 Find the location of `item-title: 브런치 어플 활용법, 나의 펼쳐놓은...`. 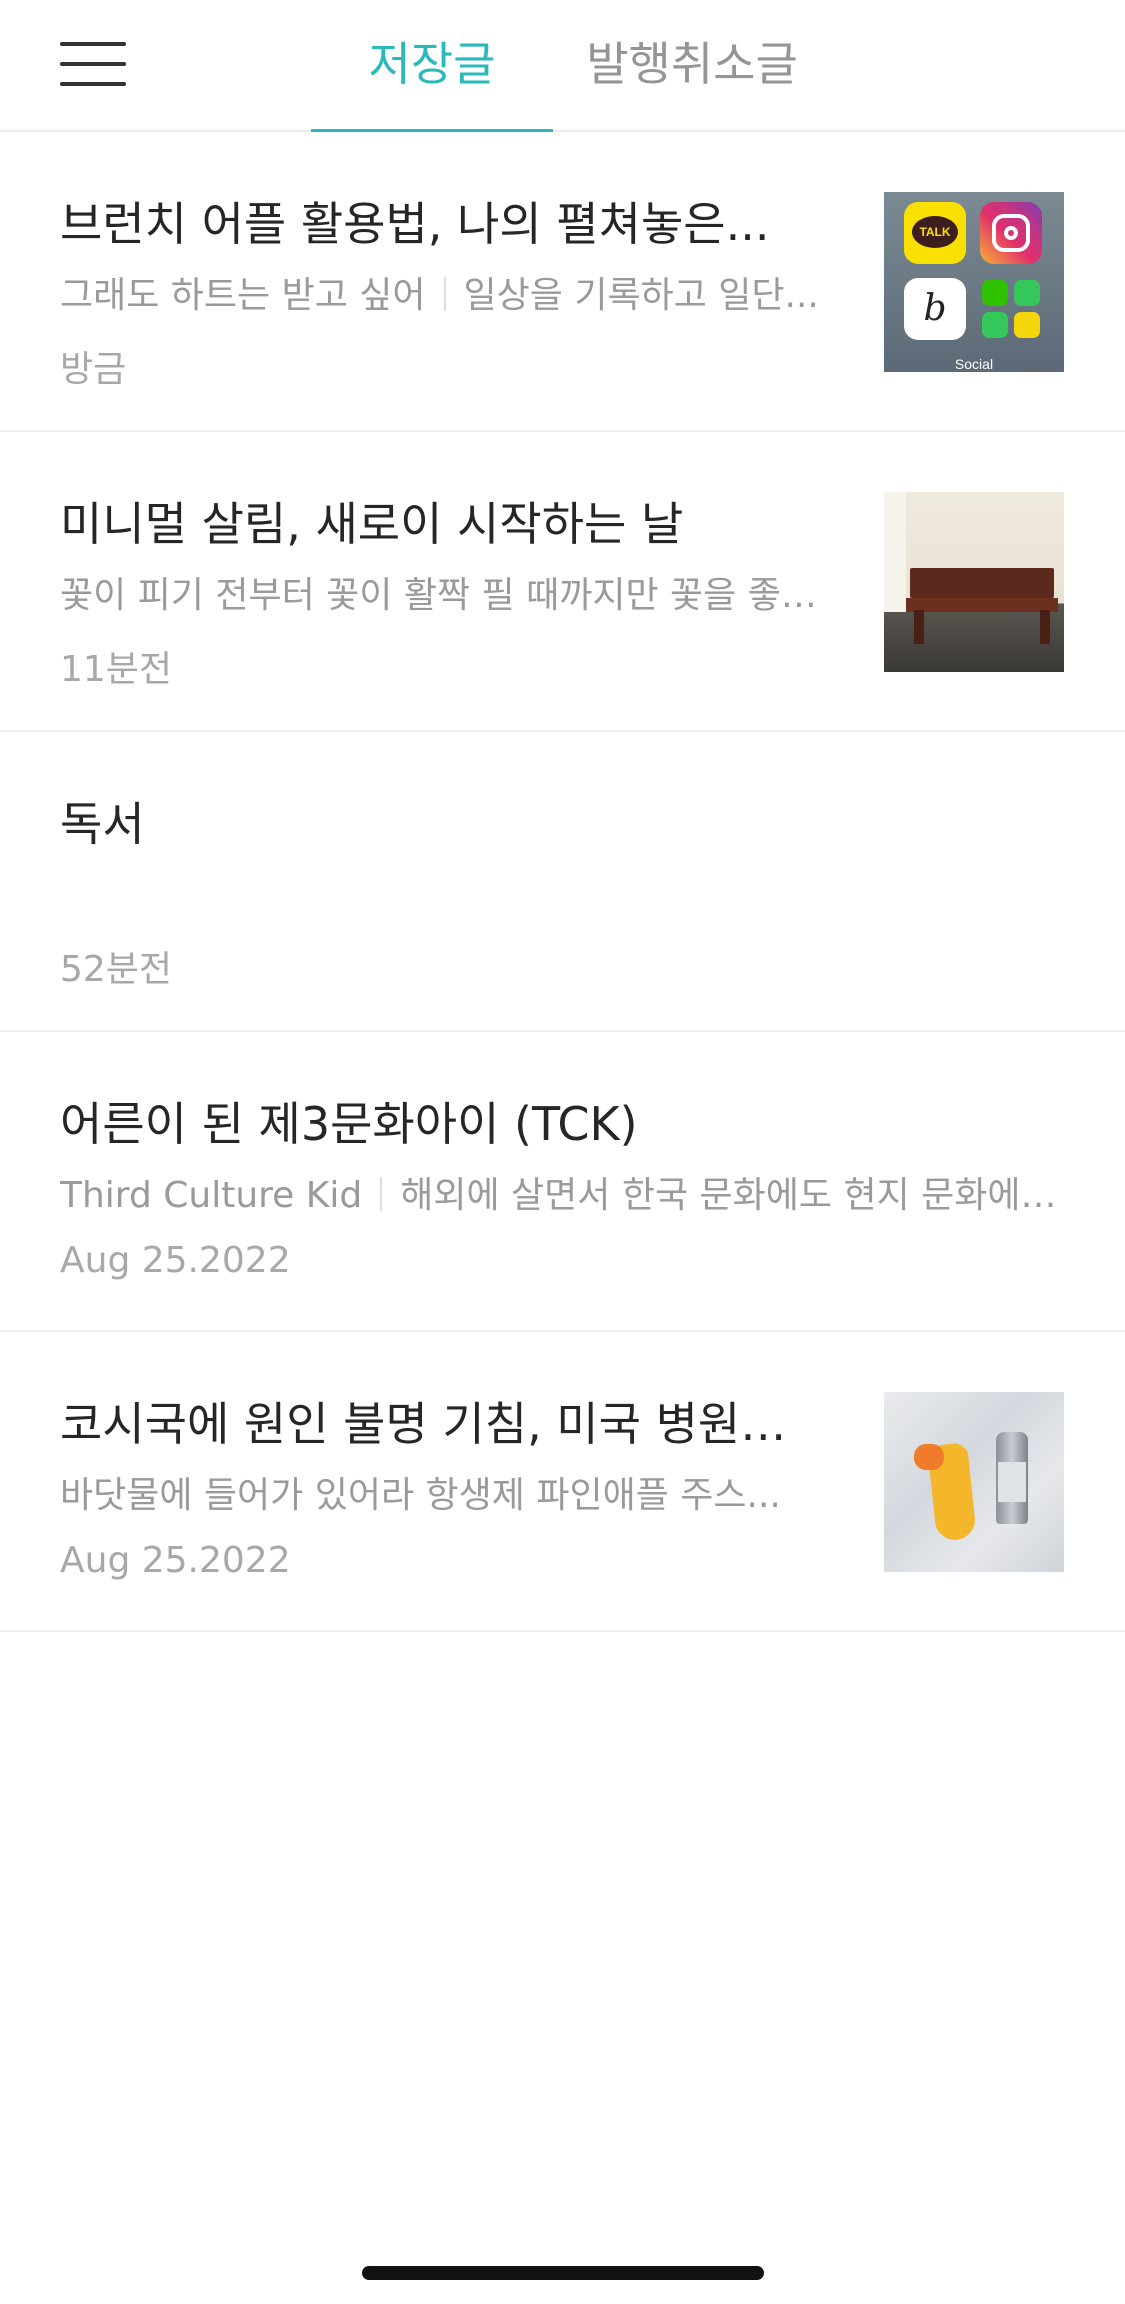

item-title: 브런치 어플 활용법, 나의 펼쳐놓은... is located at coordinates (415, 224).